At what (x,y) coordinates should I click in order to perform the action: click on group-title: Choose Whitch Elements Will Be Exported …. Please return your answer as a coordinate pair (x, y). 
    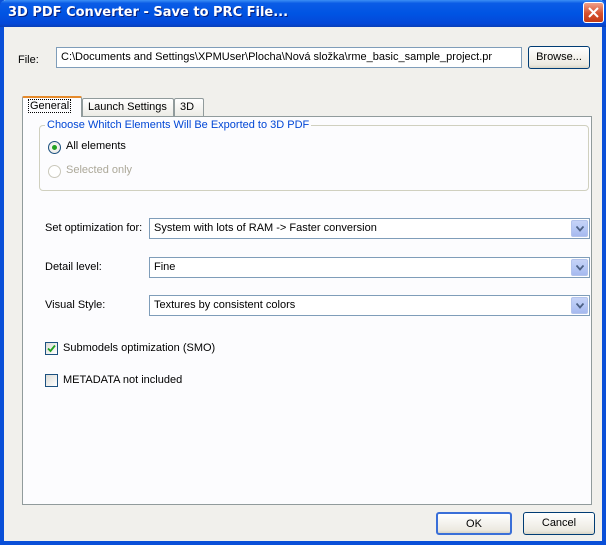
    Looking at the image, I should click on (178, 125).